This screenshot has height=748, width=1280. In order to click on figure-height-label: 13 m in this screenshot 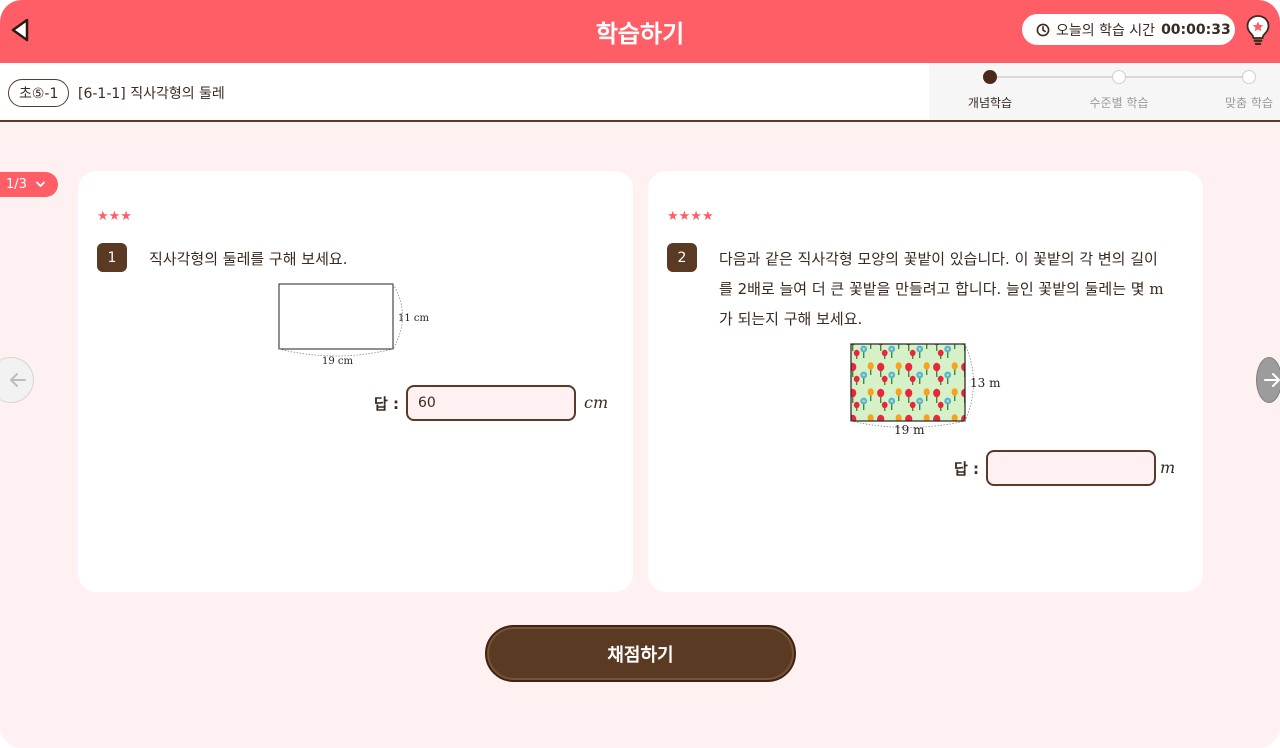, I will do `click(985, 383)`.